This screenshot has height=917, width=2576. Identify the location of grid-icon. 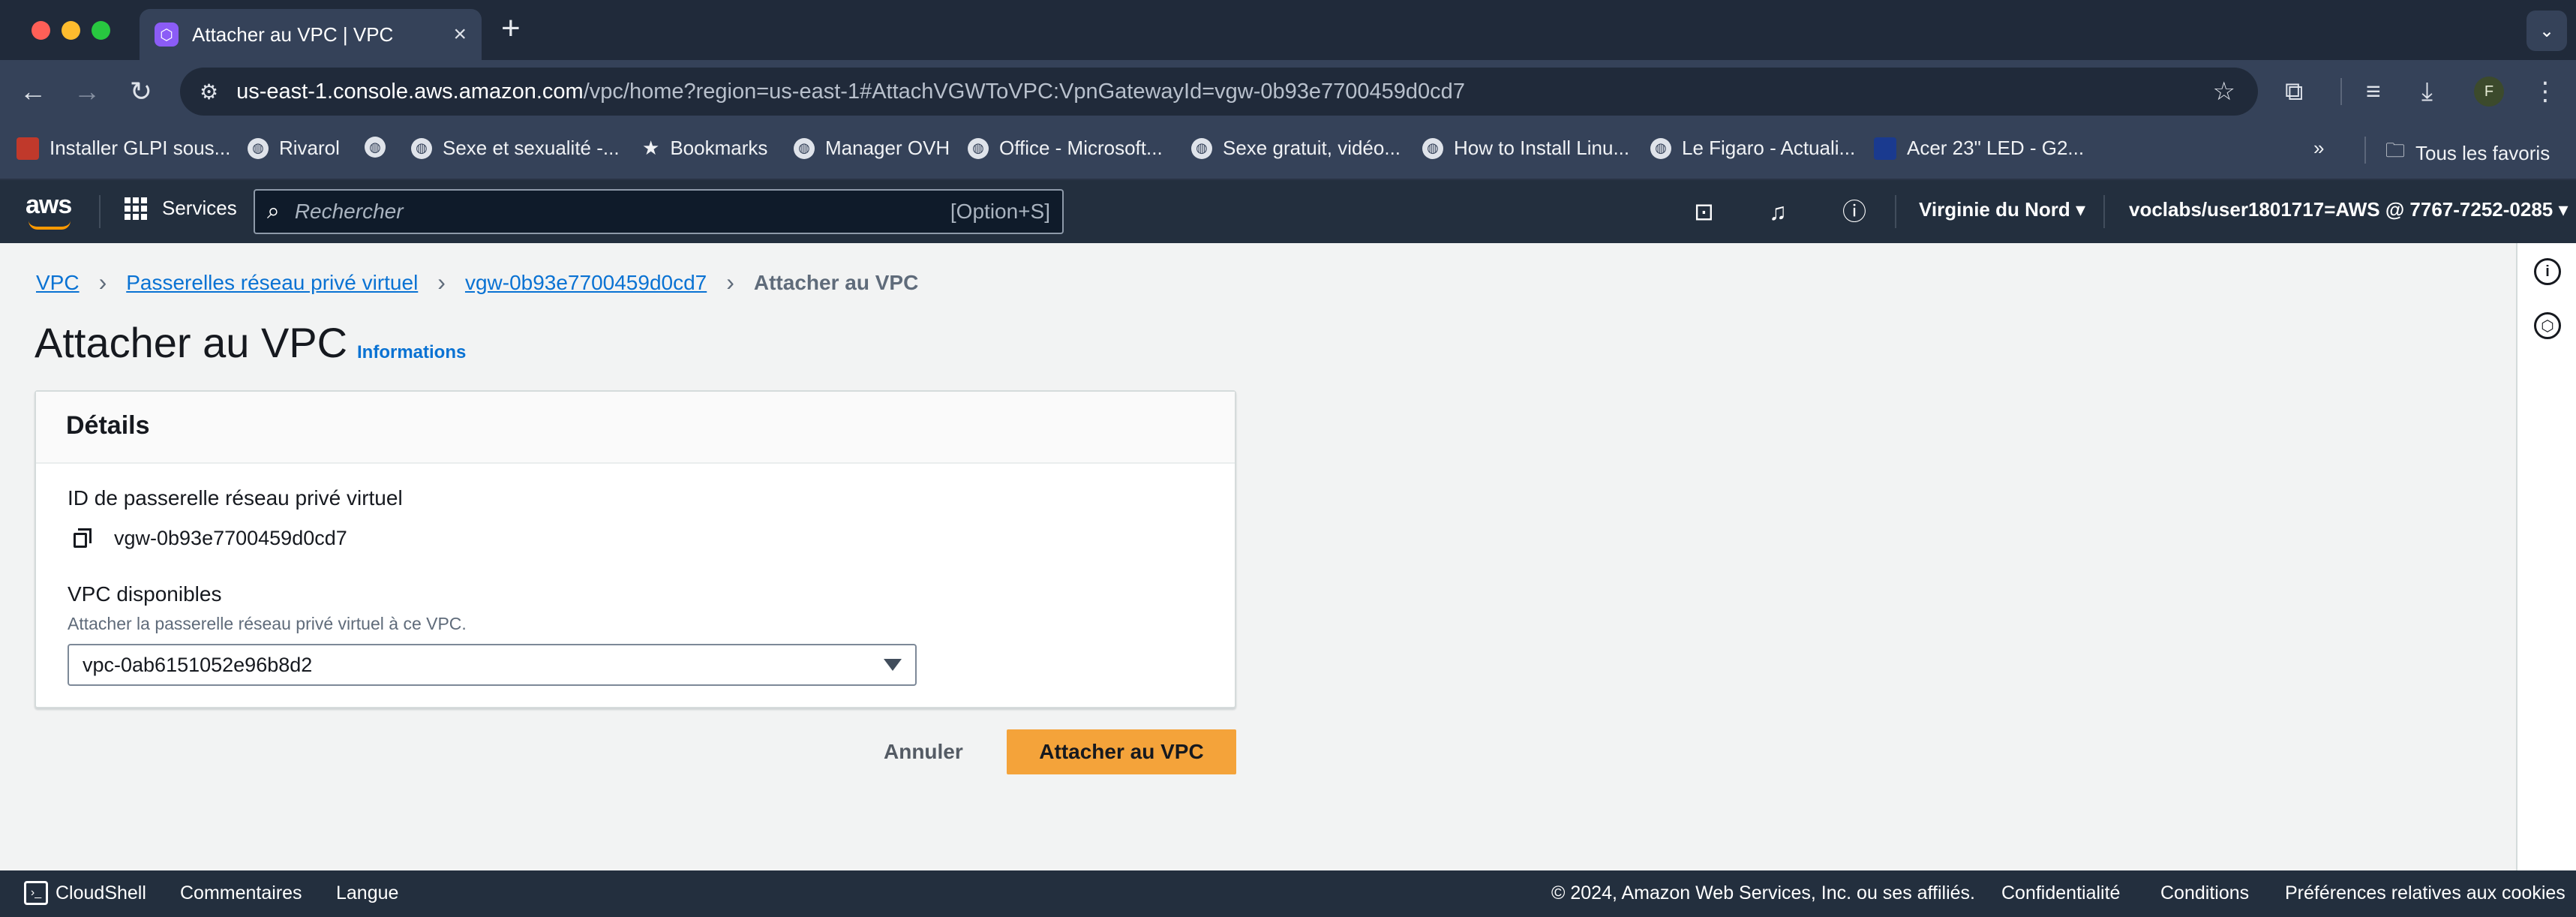
(136, 208).